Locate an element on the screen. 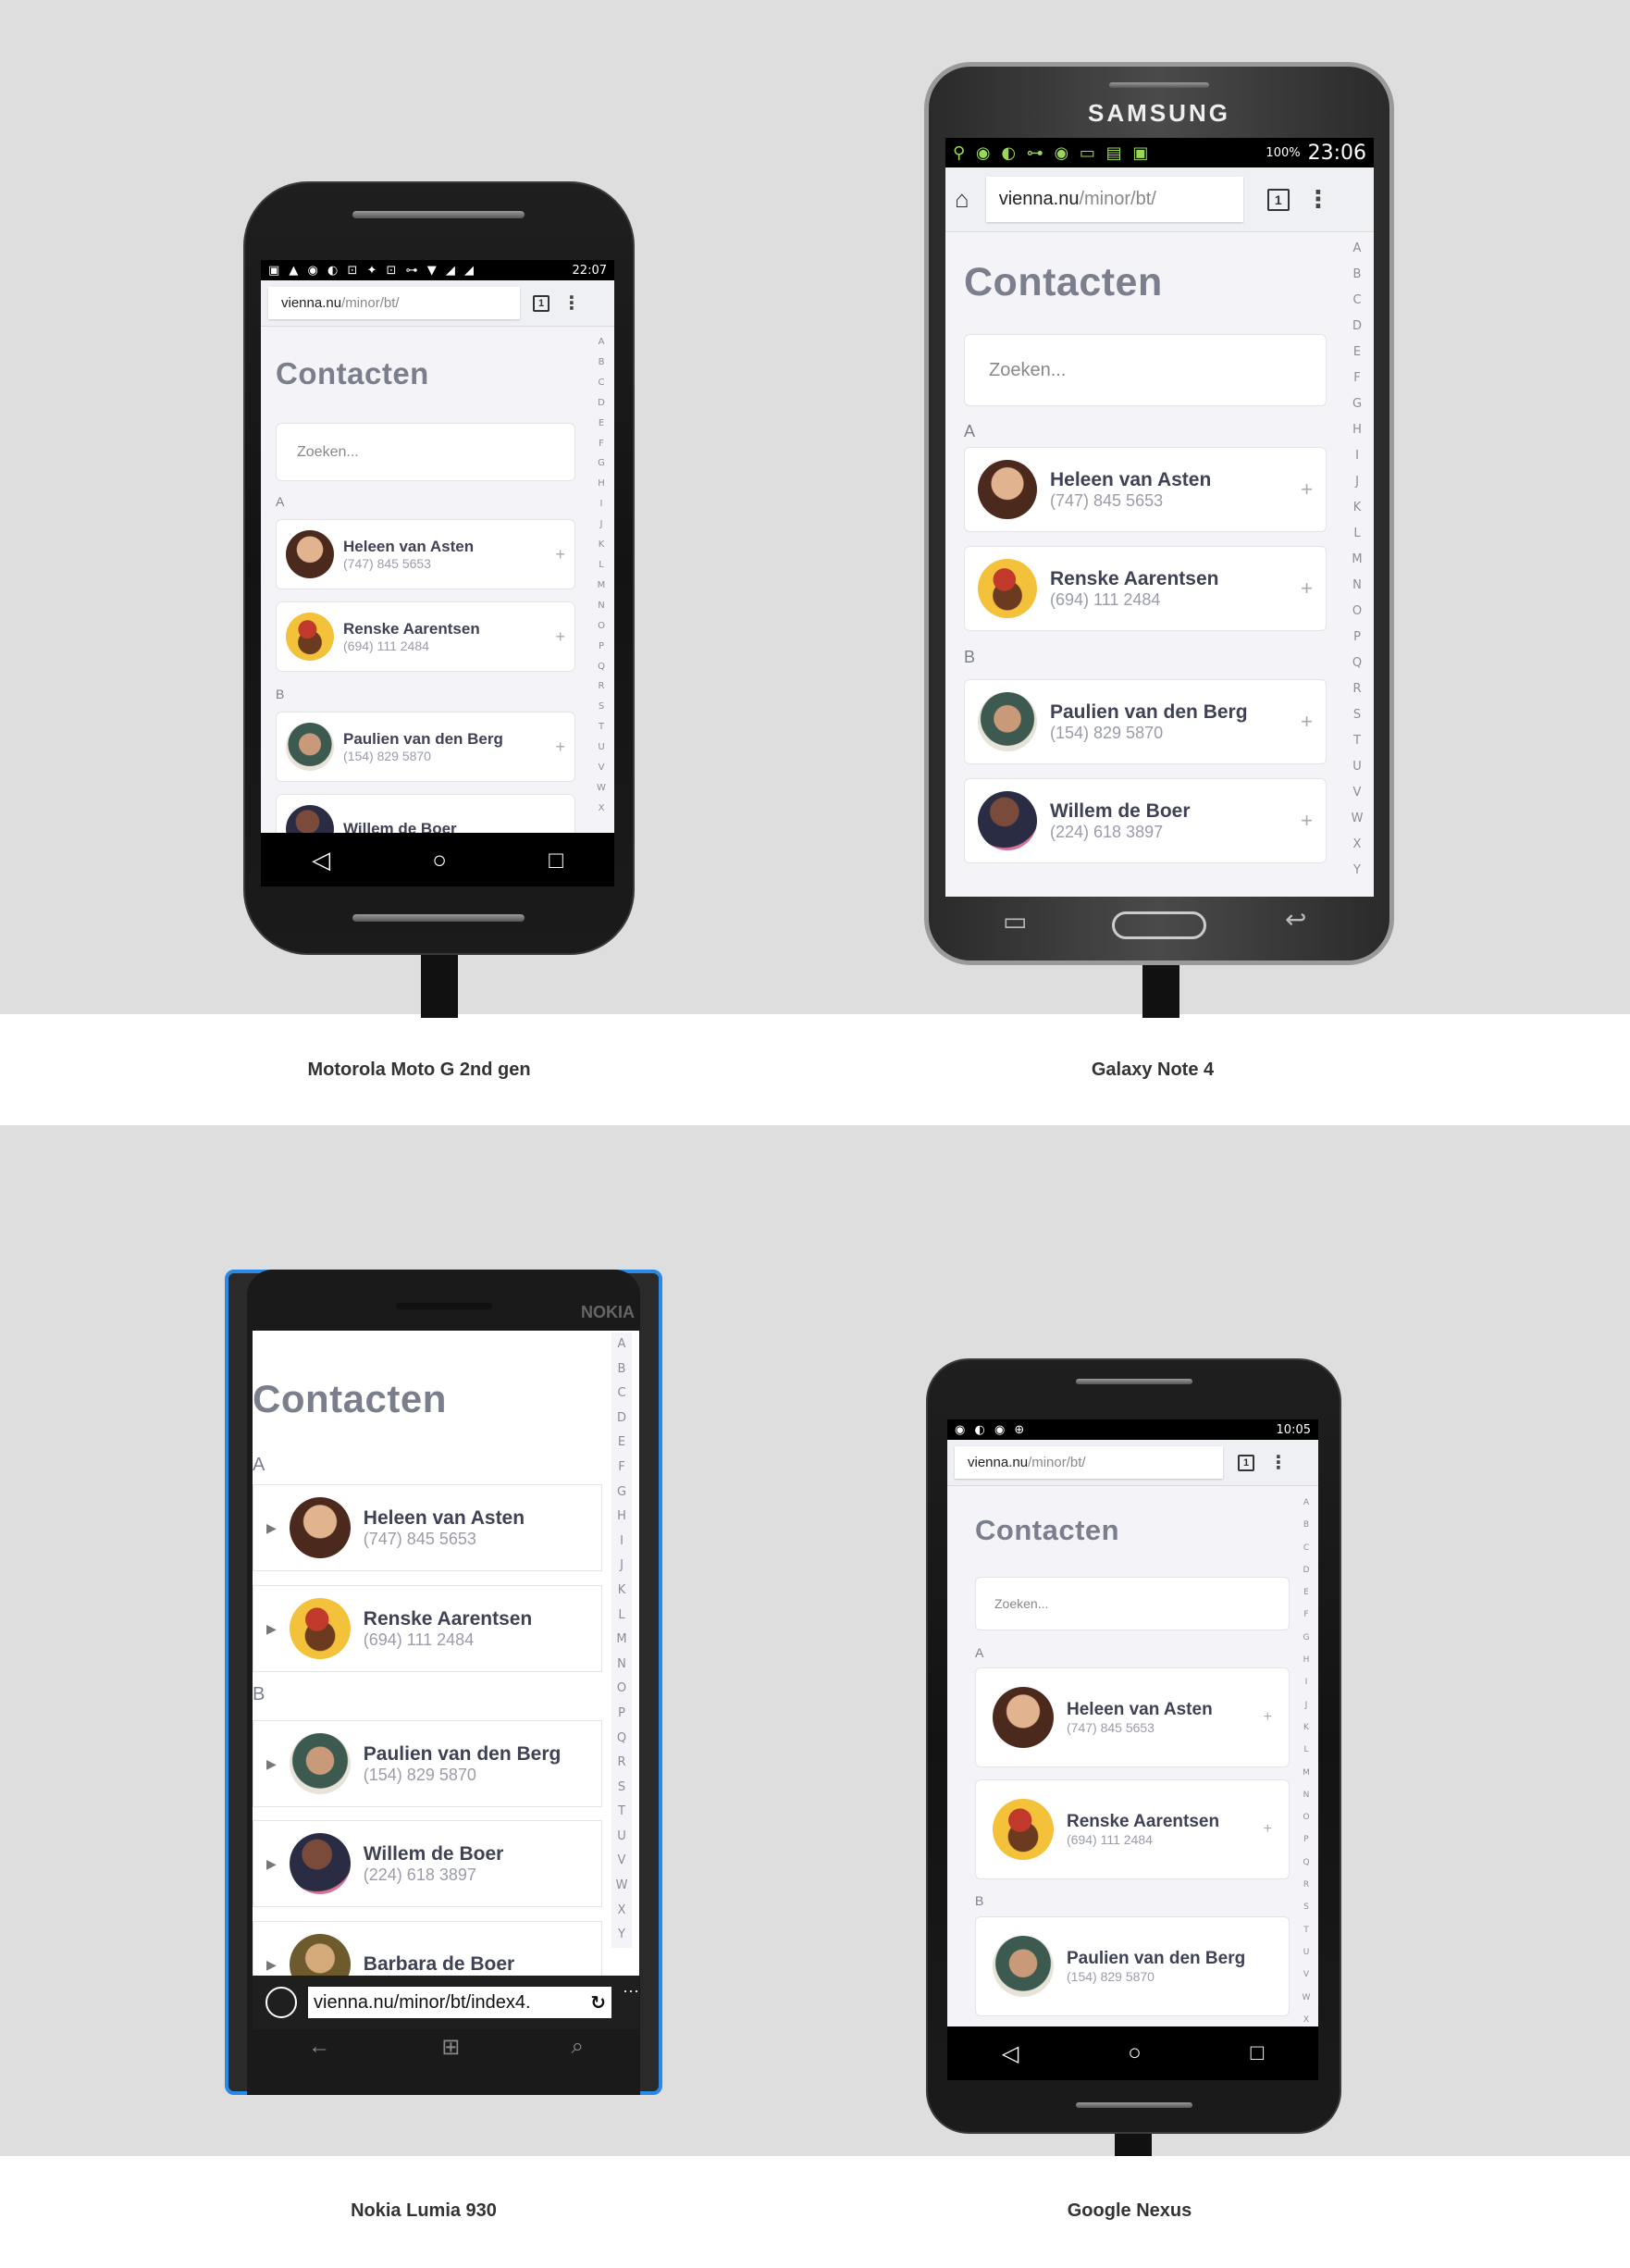 Image resolution: width=1630 pixels, height=2268 pixels. search-button: ⌕ is located at coordinates (577, 2047).